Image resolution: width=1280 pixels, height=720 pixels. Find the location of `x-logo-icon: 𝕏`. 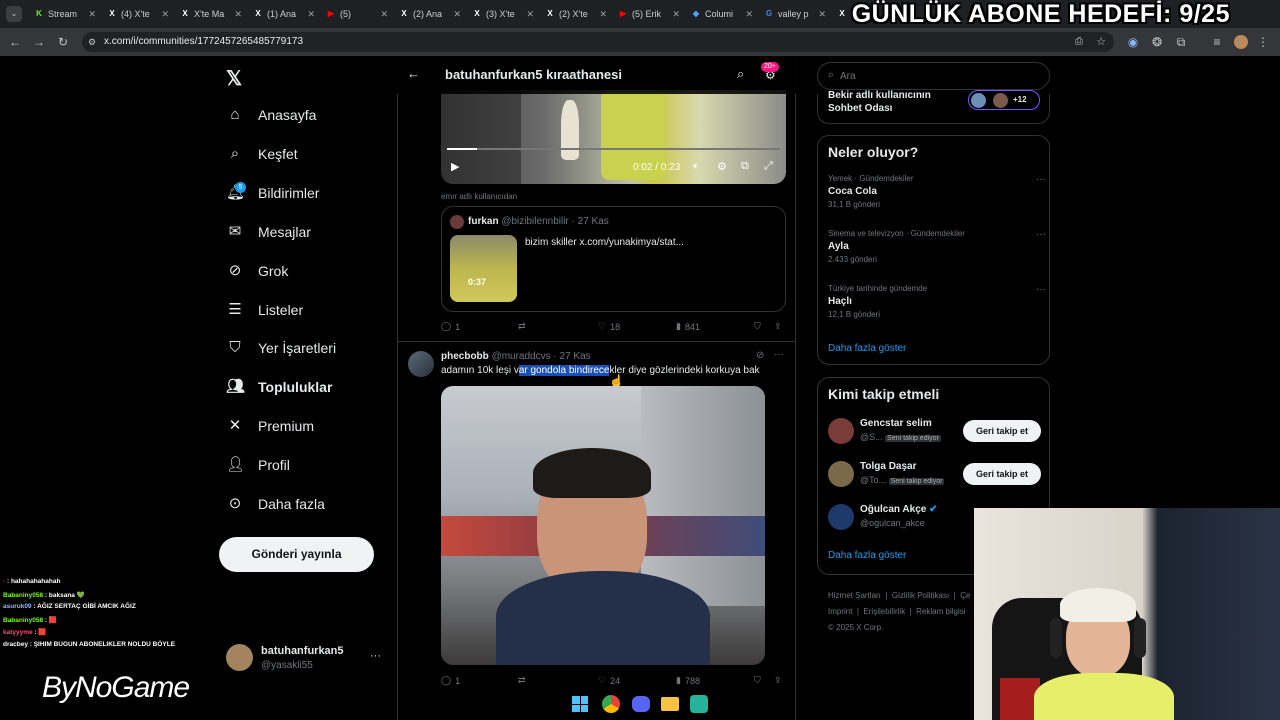

x-logo-icon: 𝕏 is located at coordinates (234, 78).